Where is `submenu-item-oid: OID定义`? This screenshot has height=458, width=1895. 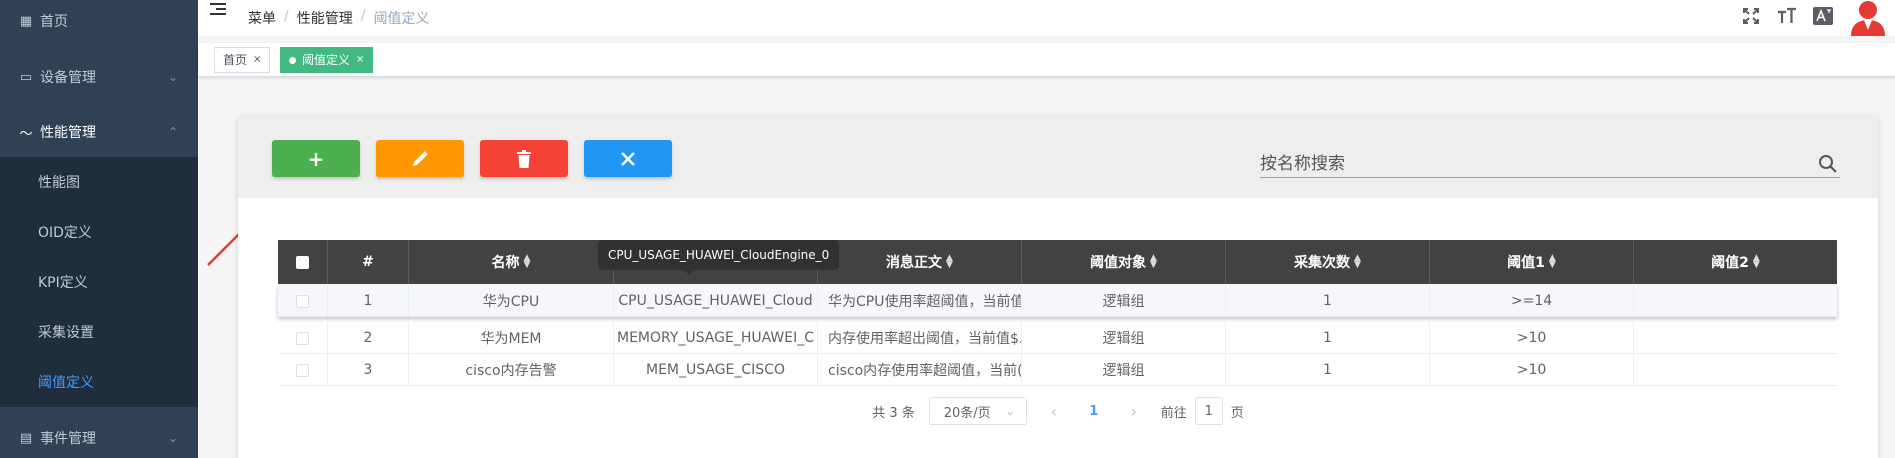
submenu-item-oid: OID定义 is located at coordinates (99, 232).